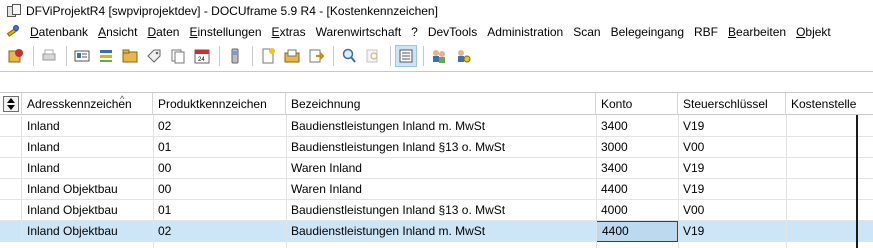  Describe the element at coordinates (316, 56) in the screenshot. I see `export-icon` at that location.